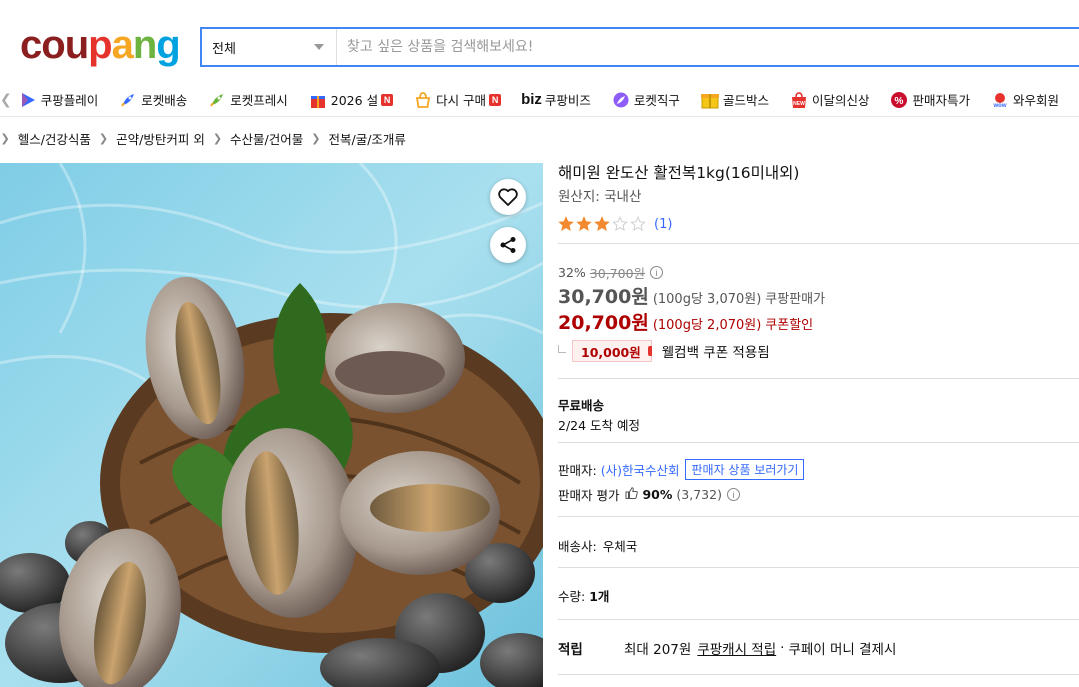  I want to click on seller-label: 판매자:, so click(577, 470).